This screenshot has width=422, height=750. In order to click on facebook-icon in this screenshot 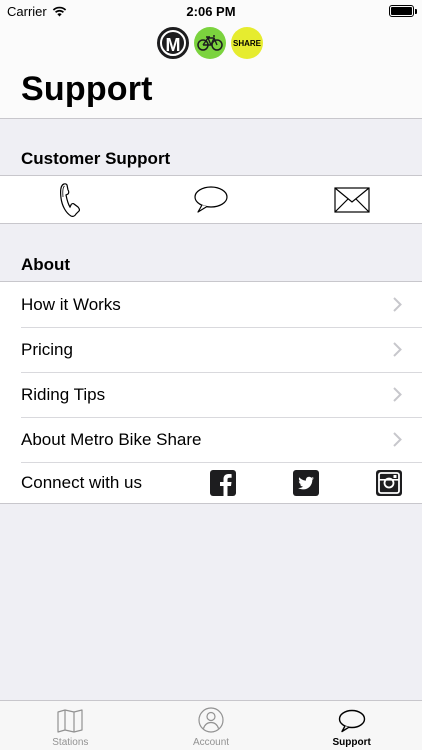, I will do `click(223, 483)`.